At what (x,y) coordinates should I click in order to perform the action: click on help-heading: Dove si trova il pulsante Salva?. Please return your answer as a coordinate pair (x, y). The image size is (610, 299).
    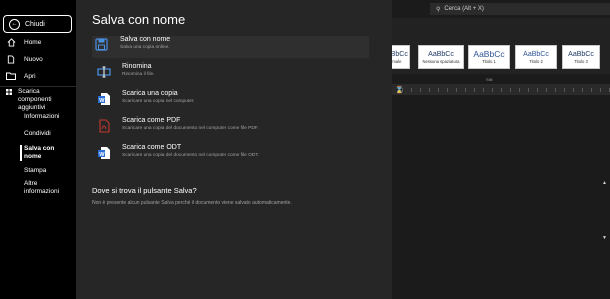
    Looking at the image, I should click on (144, 190).